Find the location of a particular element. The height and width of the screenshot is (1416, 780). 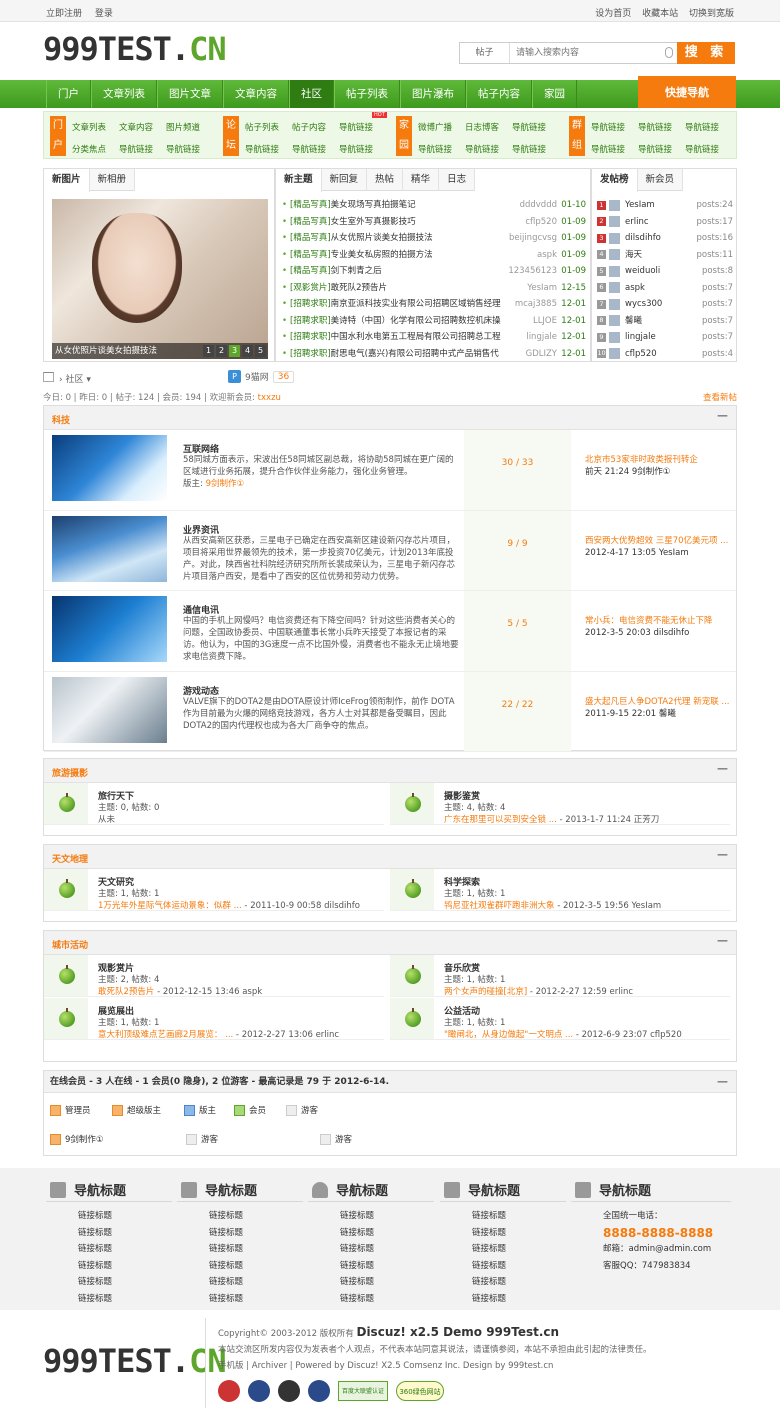

section-title: 城市活动 is located at coordinates (70, 944).